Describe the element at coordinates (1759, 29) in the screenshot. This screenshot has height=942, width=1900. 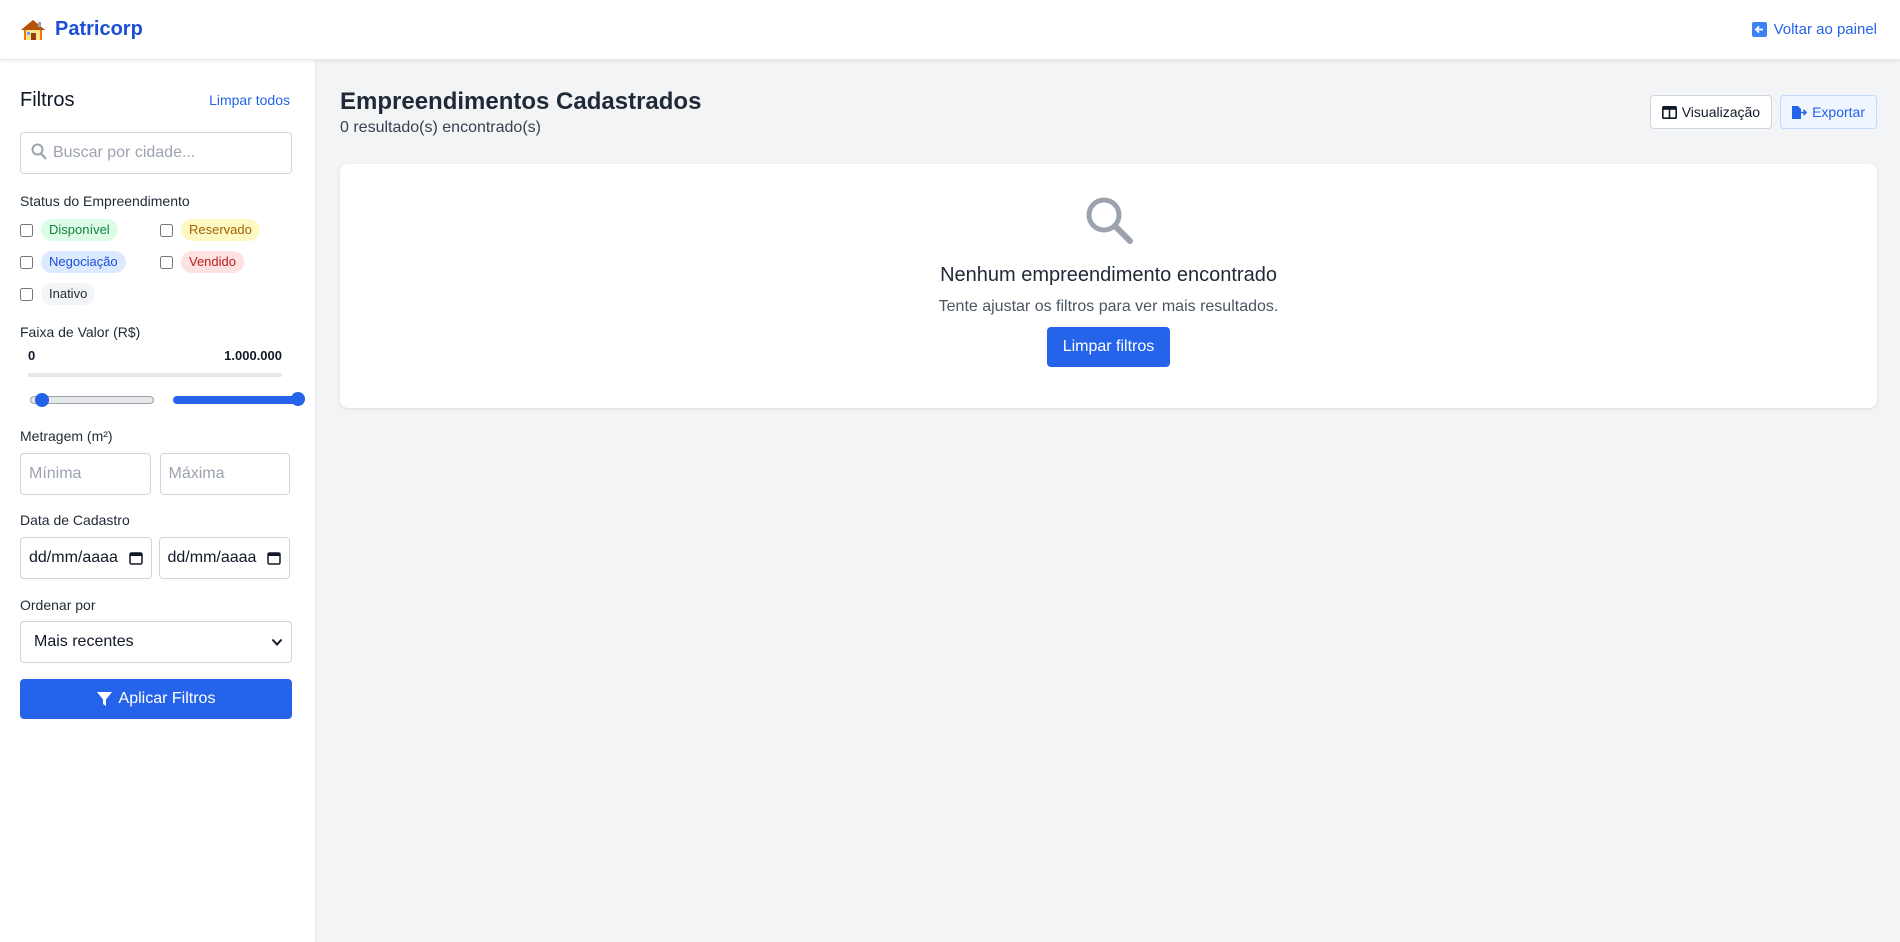
I see `arrow-left-box-icon` at that location.